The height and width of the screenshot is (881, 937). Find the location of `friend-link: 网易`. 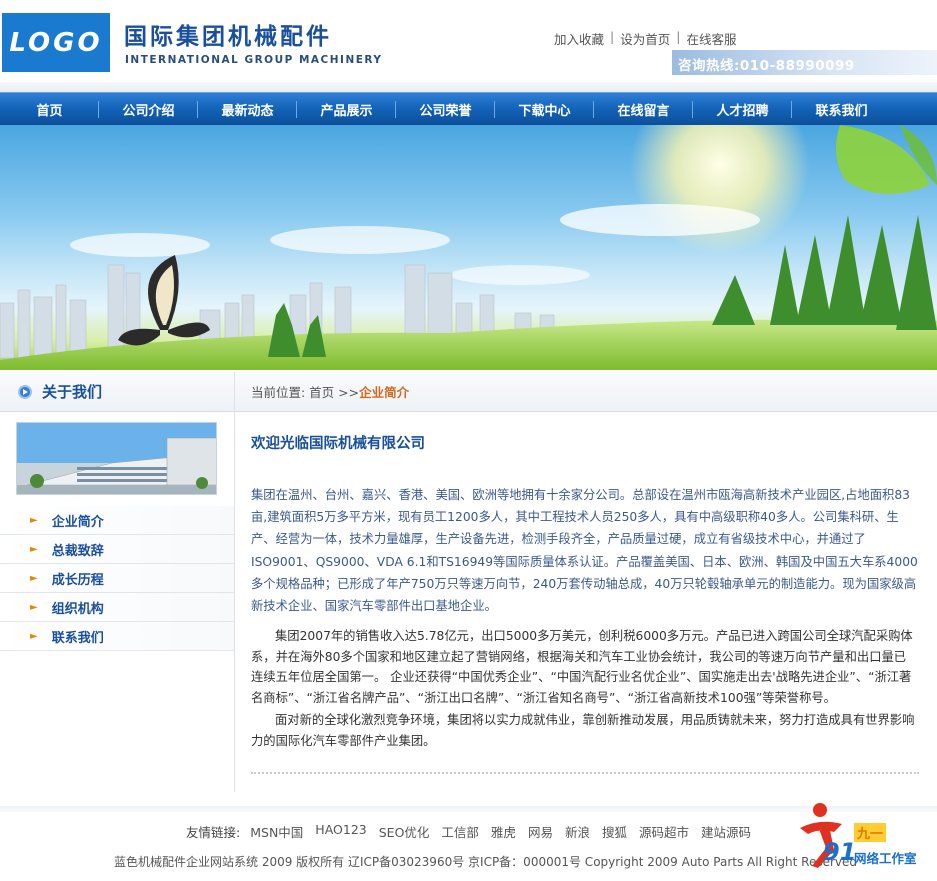

friend-link: 网易 is located at coordinates (540, 831).